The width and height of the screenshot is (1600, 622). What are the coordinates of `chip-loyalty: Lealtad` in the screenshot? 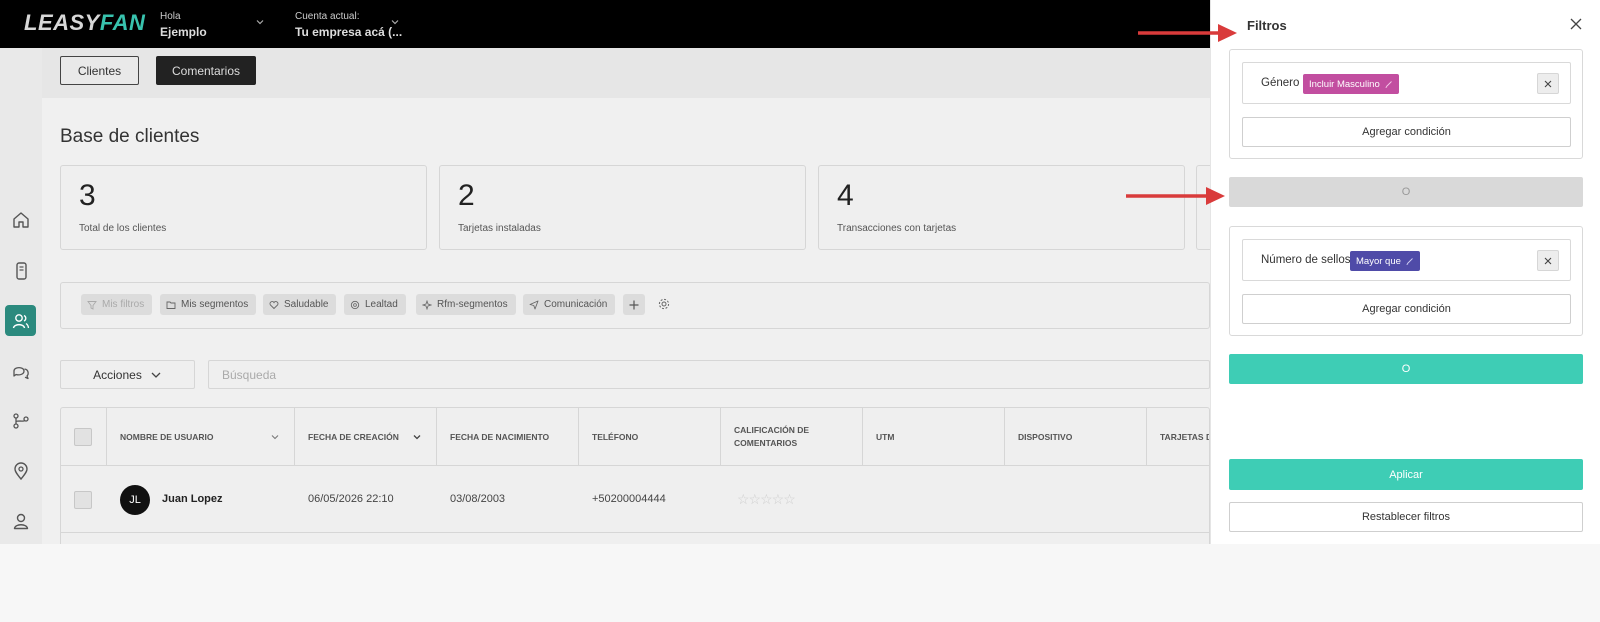 It's located at (375, 304).